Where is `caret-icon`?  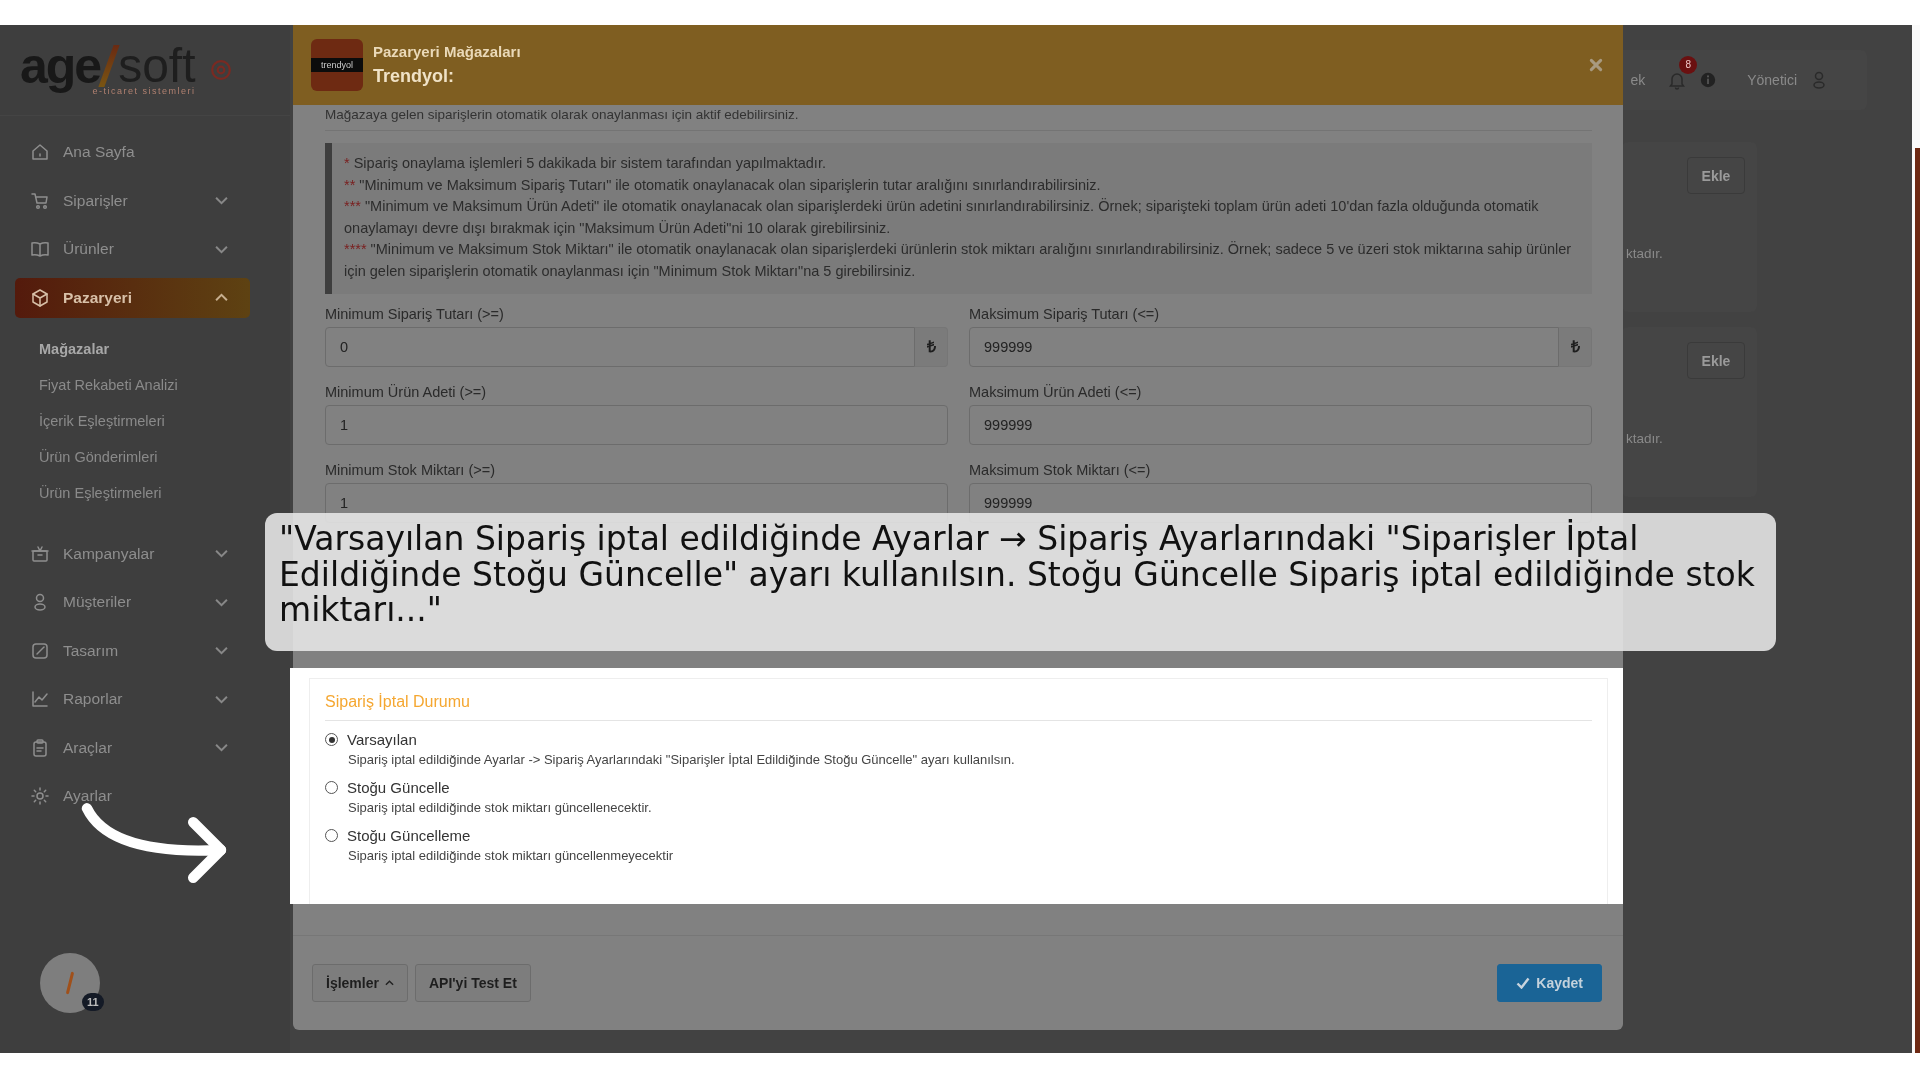 caret-icon is located at coordinates (389, 983).